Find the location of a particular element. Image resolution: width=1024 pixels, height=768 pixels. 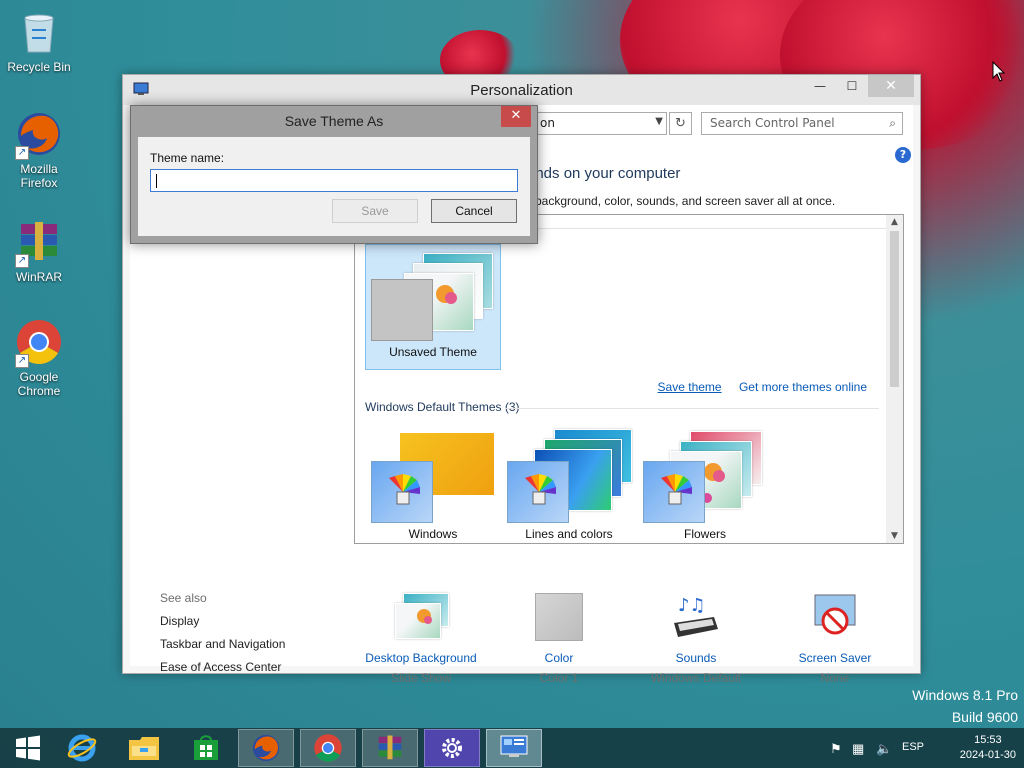

dialog-close-button: ✕ is located at coordinates (516, 116).